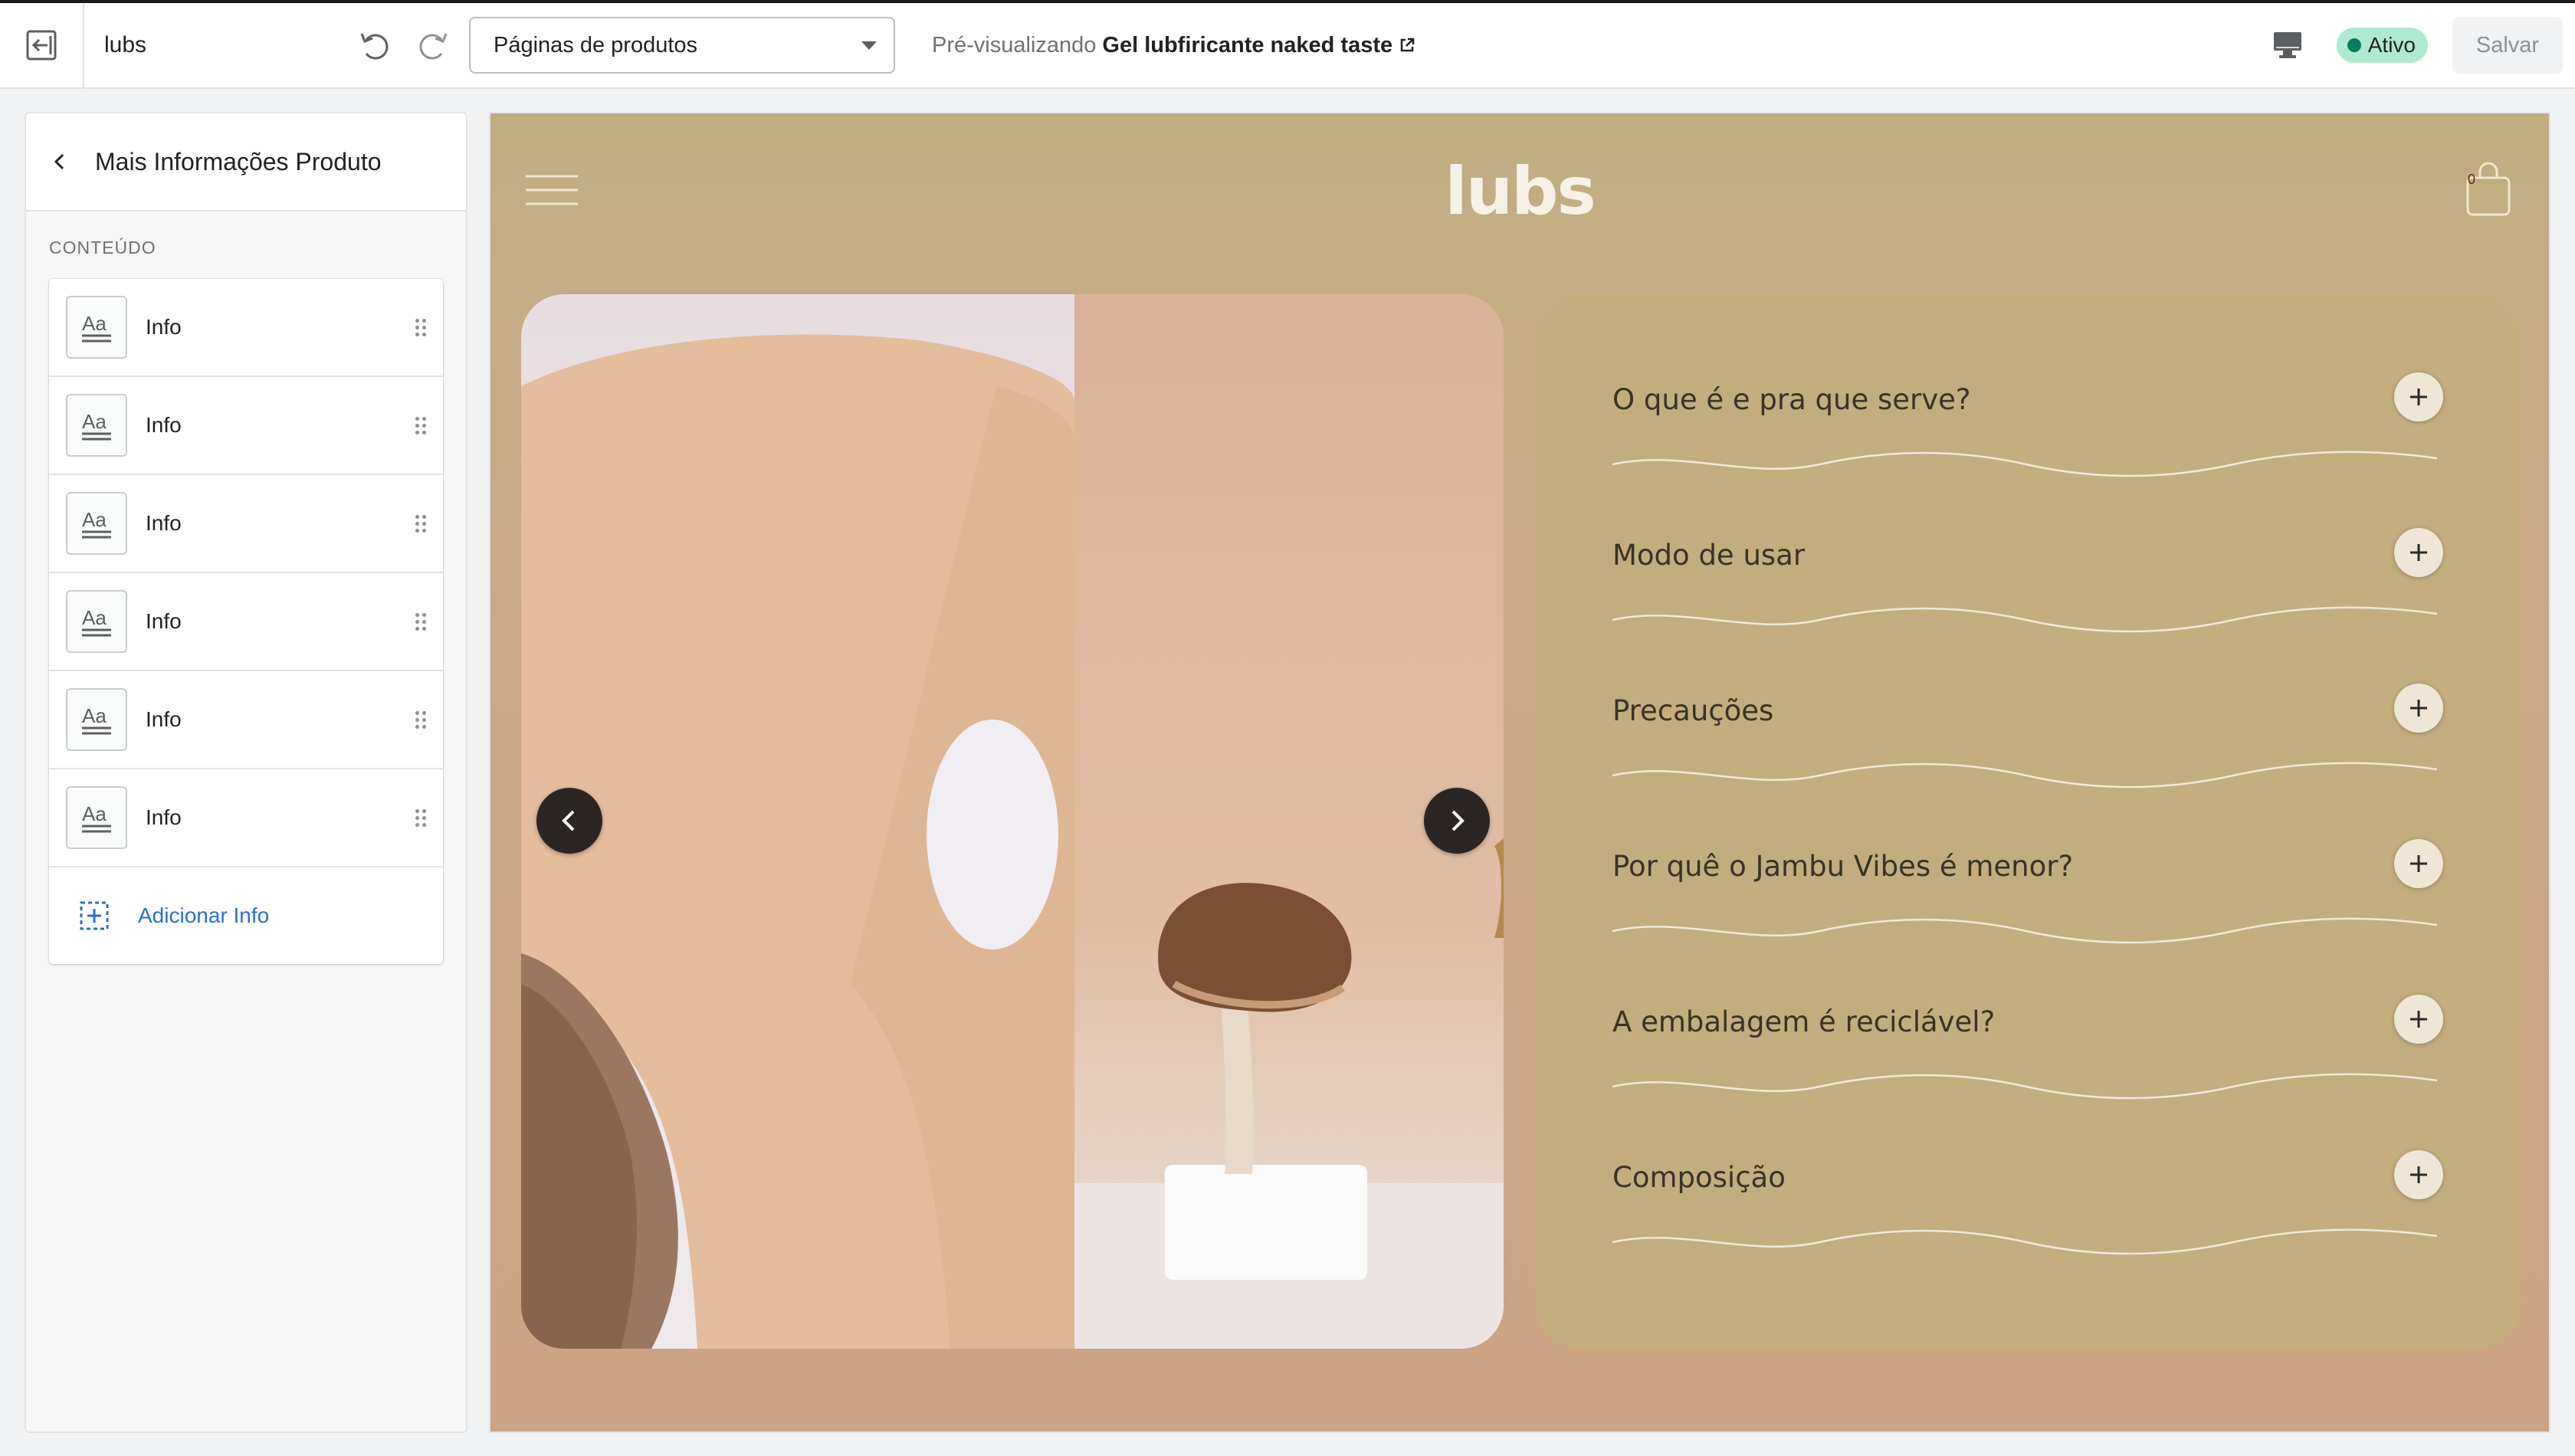 This screenshot has height=1456, width=2575. Describe the element at coordinates (404, 45) in the screenshot. I see `history-controls` at that location.